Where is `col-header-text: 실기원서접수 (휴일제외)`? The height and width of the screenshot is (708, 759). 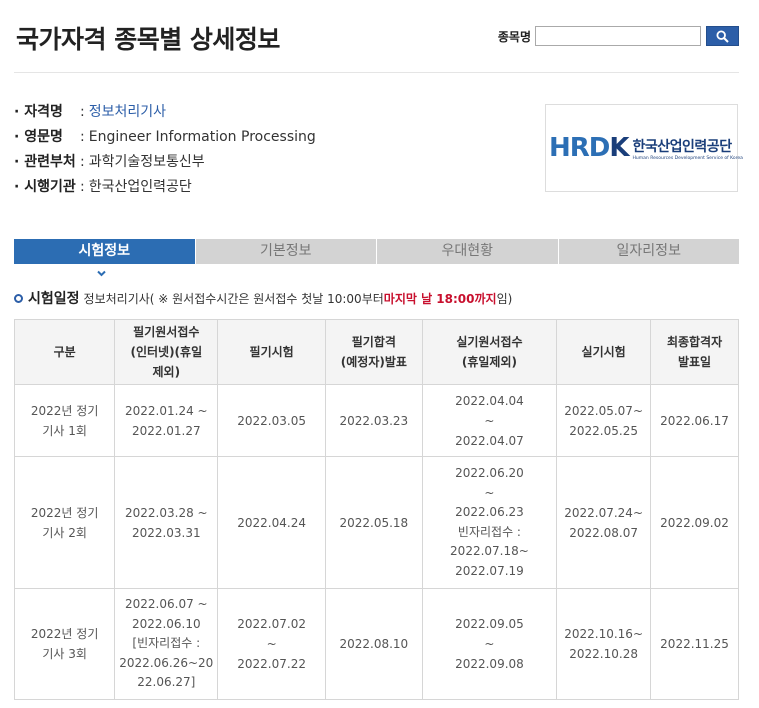
col-header-text: 실기원서접수 (휴일제외) is located at coordinates (489, 352).